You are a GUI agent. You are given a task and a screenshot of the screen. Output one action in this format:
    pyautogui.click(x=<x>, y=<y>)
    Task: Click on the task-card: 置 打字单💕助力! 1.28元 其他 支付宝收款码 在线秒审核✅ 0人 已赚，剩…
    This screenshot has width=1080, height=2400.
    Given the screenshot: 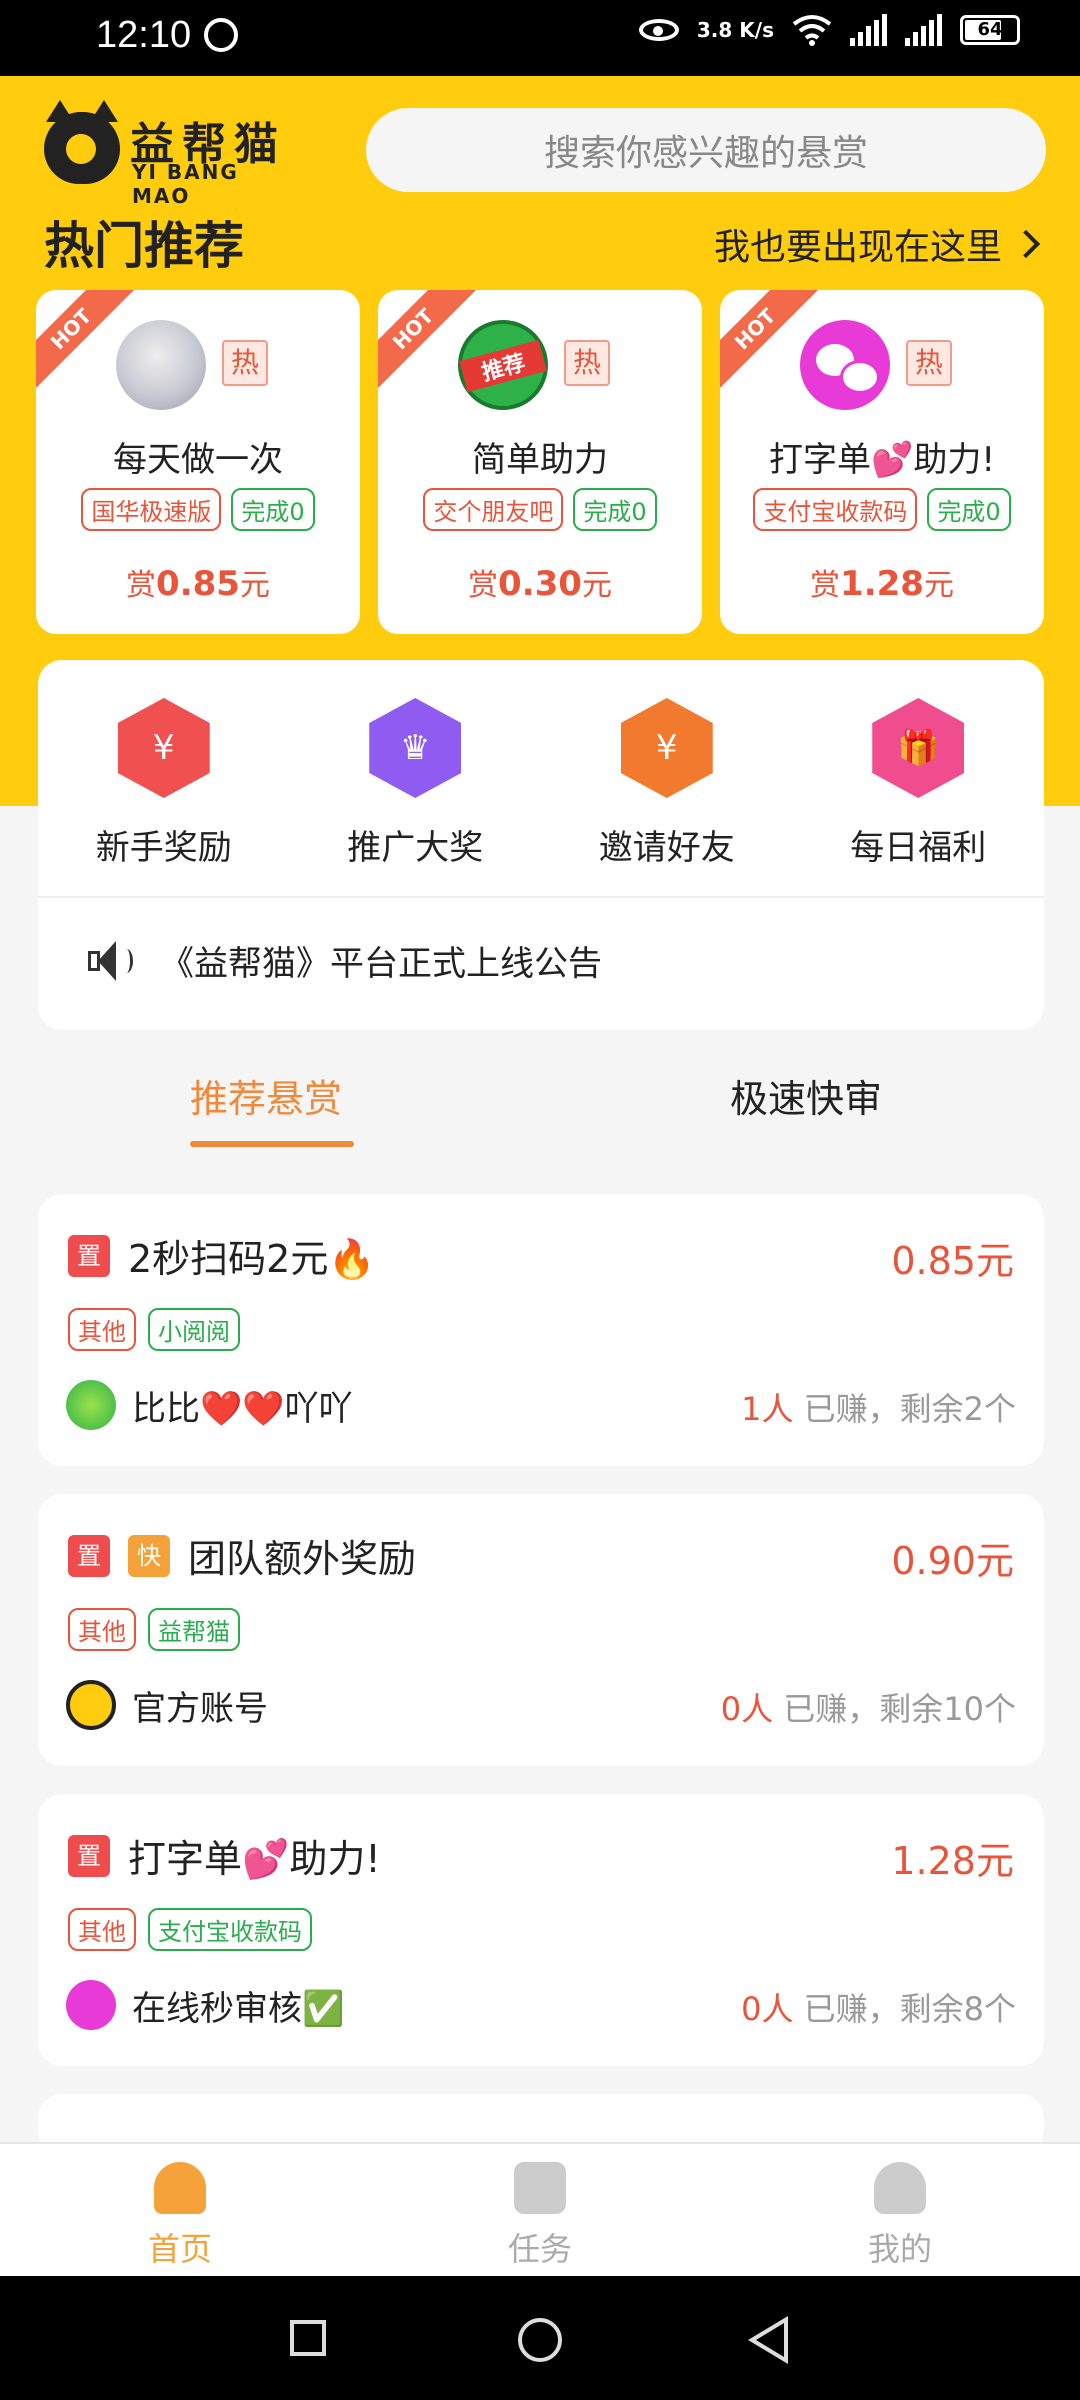 What is the action you would take?
    pyautogui.click(x=541, y=1930)
    